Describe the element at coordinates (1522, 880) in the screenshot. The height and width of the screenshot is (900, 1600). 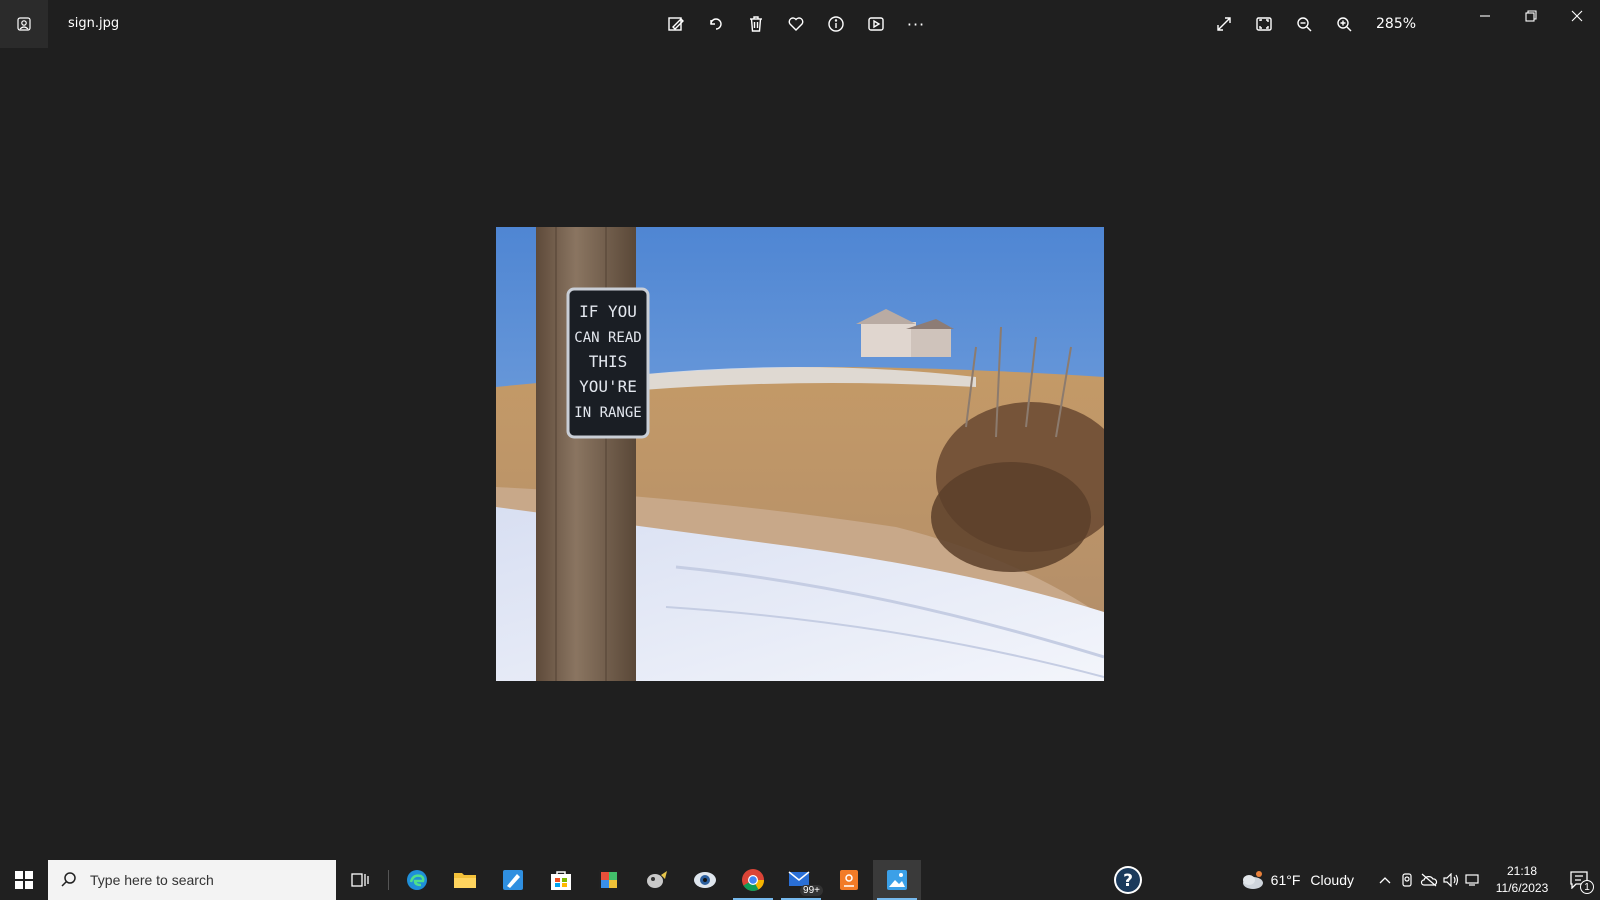
I see `taskbar-clock: 21:18 11/6/2023` at that location.